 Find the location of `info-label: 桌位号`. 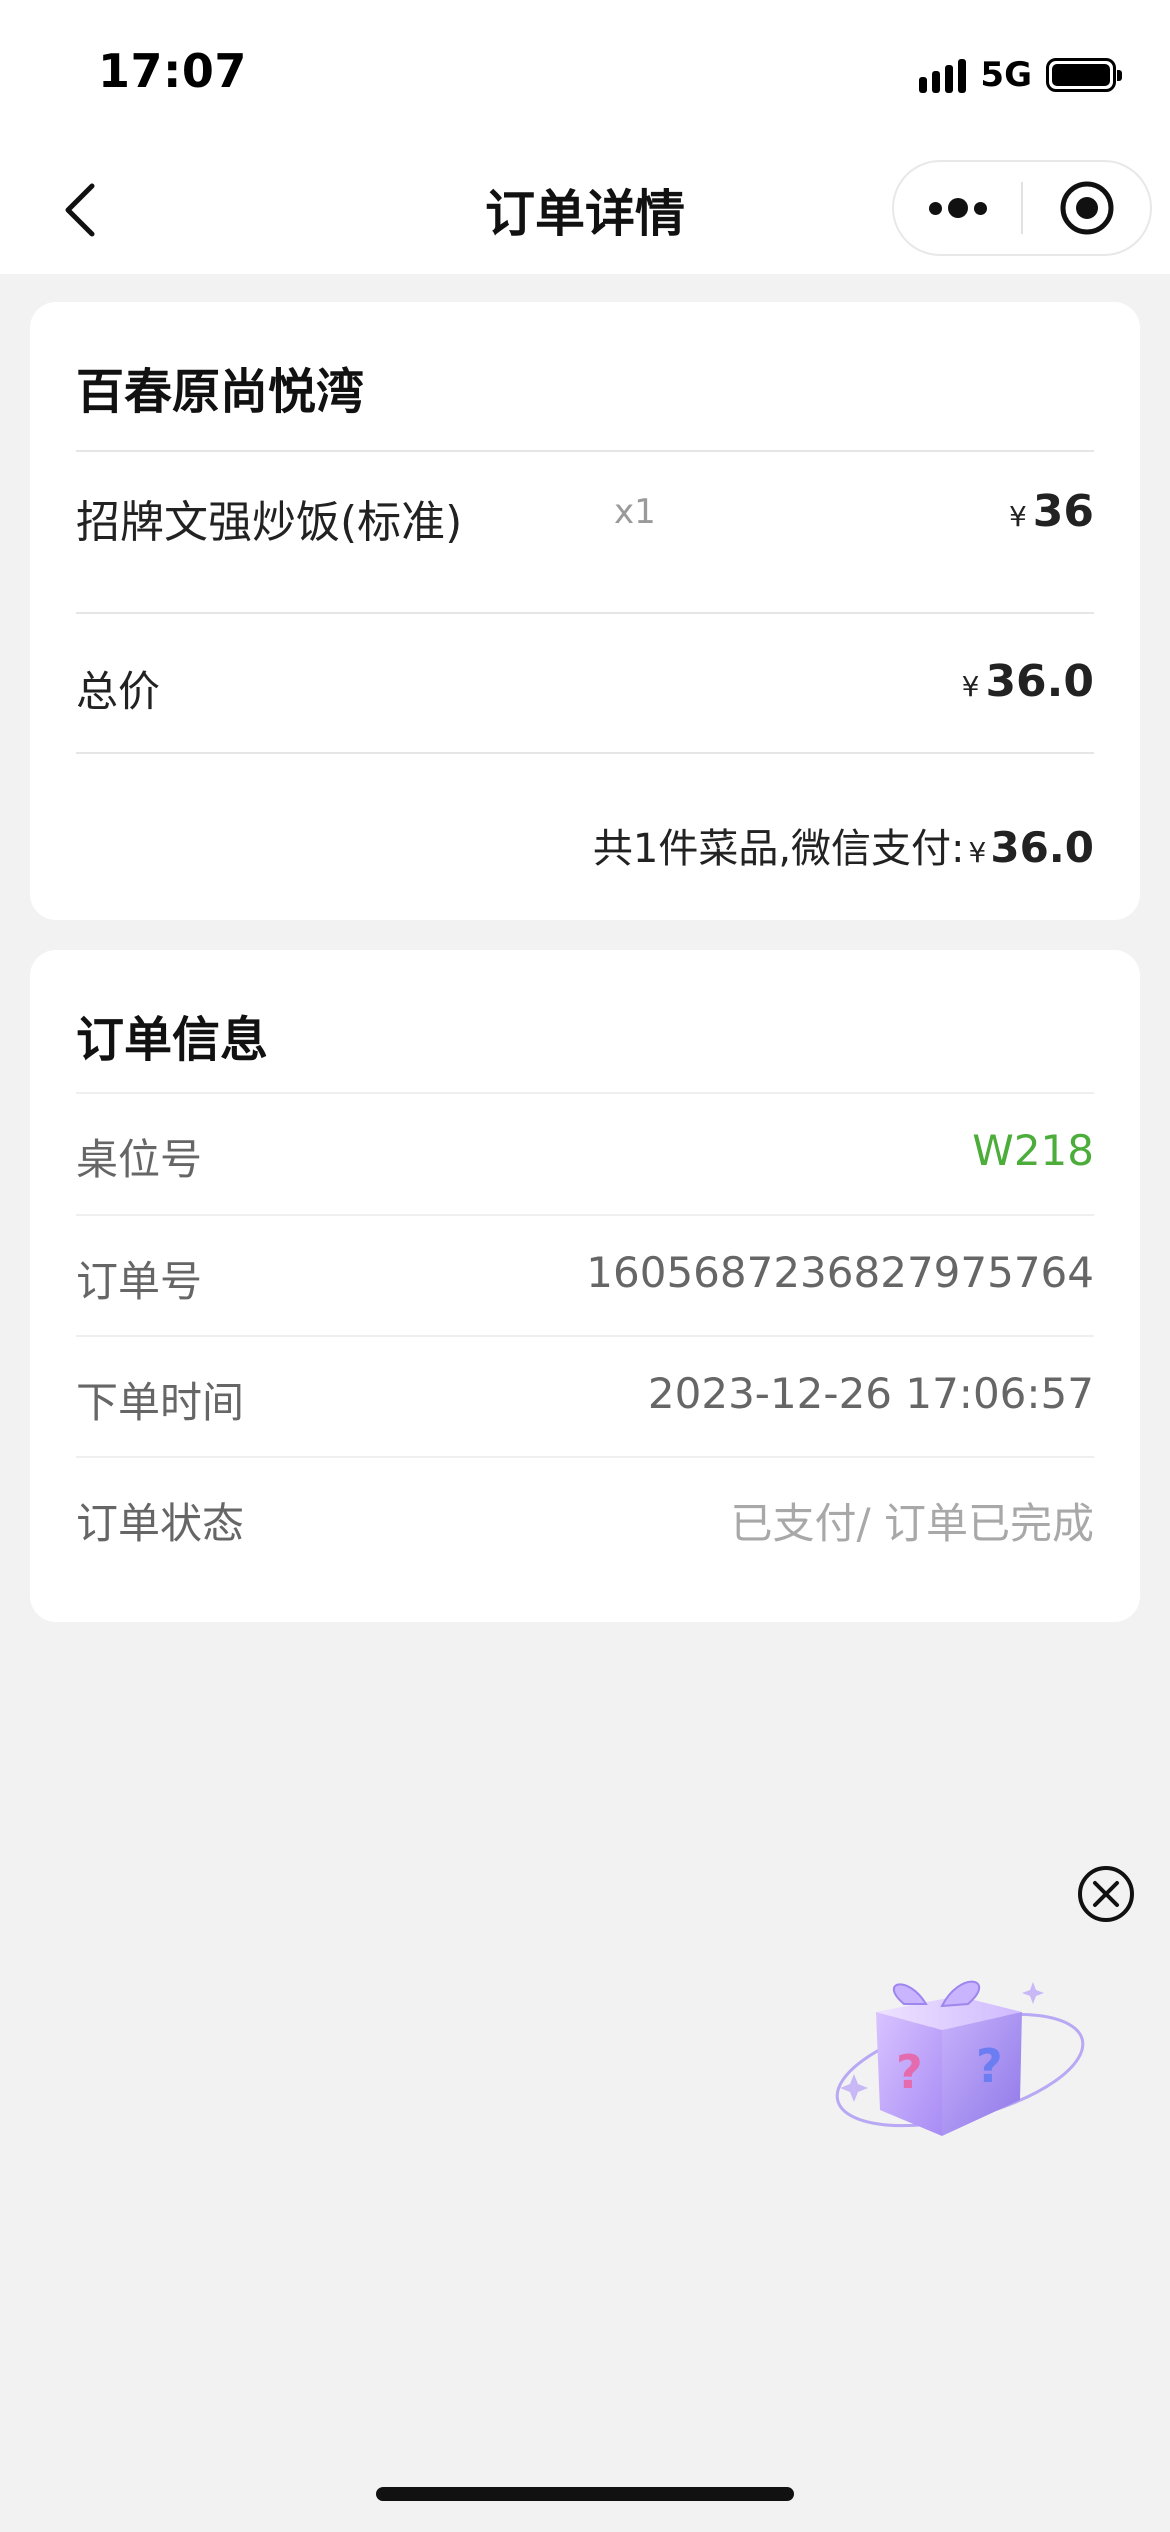

info-label: 桌位号 is located at coordinates (139, 1159).